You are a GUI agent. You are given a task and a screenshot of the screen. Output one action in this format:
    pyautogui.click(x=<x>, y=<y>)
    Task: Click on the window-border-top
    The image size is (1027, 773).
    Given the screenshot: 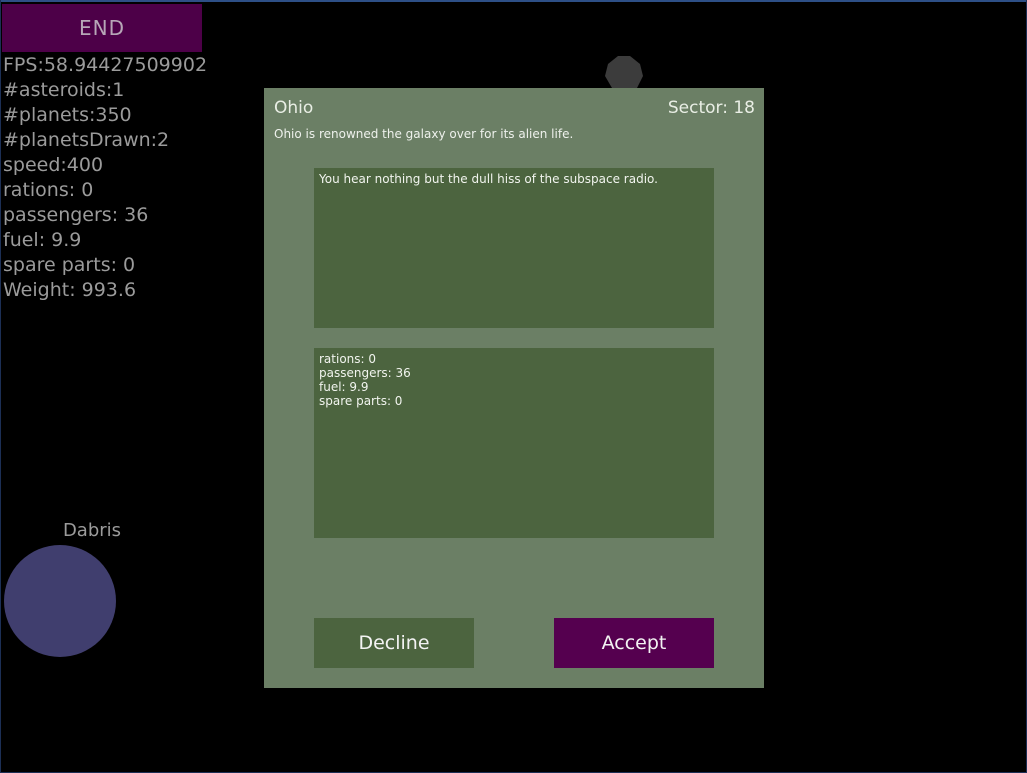 What is the action you would take?
    pyautogui.click(x=513, y=1)
    